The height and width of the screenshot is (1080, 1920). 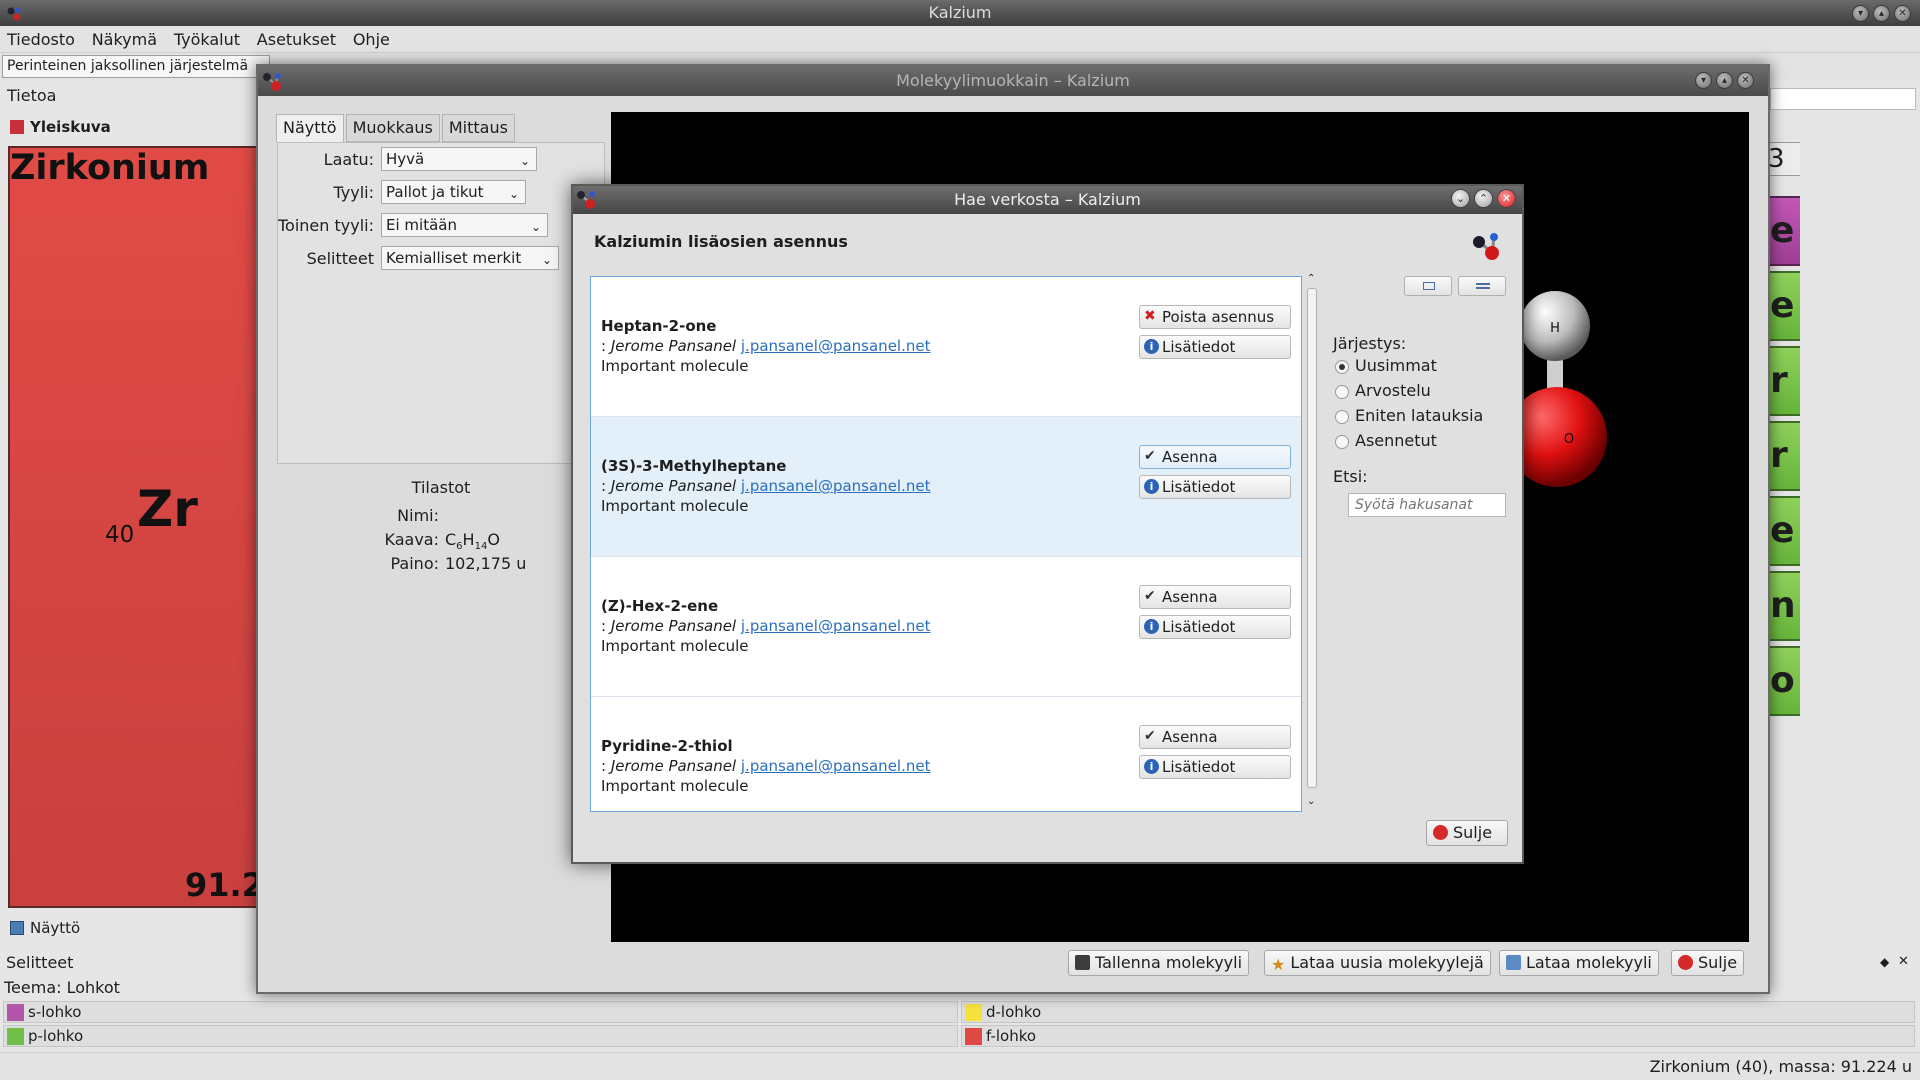 I want to click on sort-option-rating: Arvostelu, so click(x=1383, y=390).